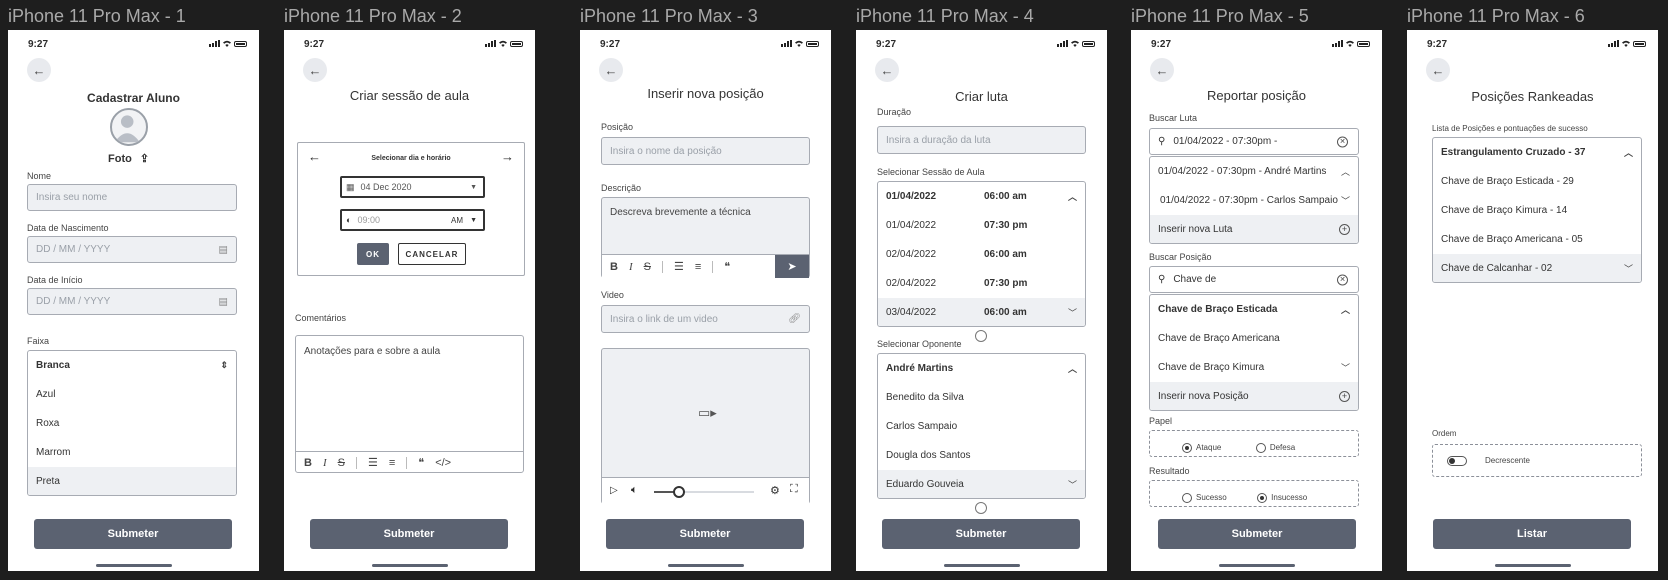 The image size is (1668, 580). Describe the element at coordinates (1254, 171) in the screenshot. I see `list-item: 01/04/2022 - 07:30pm - André Martins ︿` at that location.